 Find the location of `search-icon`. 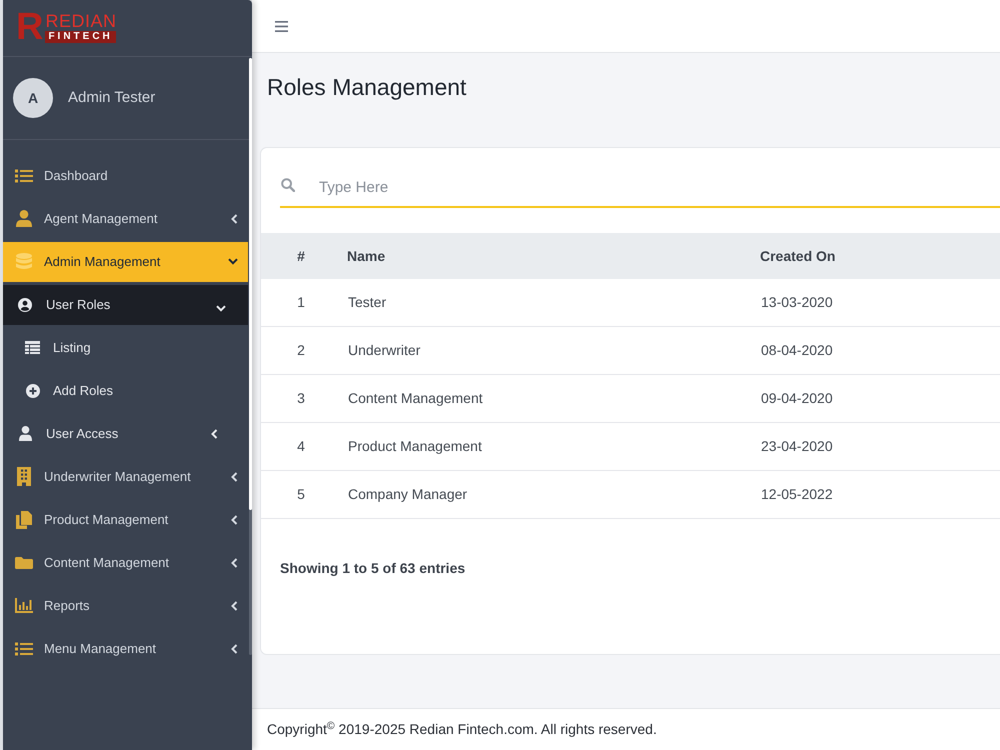

search-icon is located at coordinates (288, 185).